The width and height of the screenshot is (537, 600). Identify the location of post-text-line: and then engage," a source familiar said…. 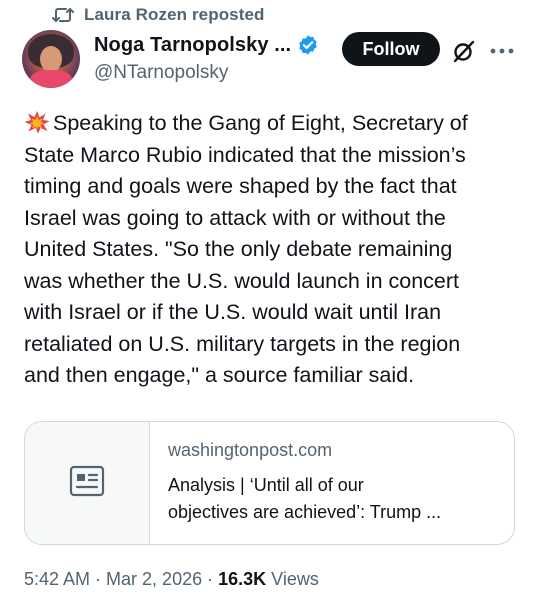
(219, 375).